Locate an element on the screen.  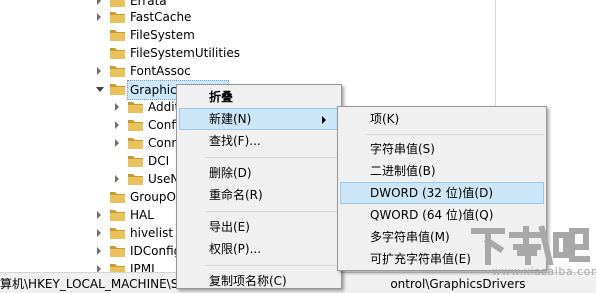
context-menu-item-label: 复制项名称(C) is located at coordinates (248, 281).